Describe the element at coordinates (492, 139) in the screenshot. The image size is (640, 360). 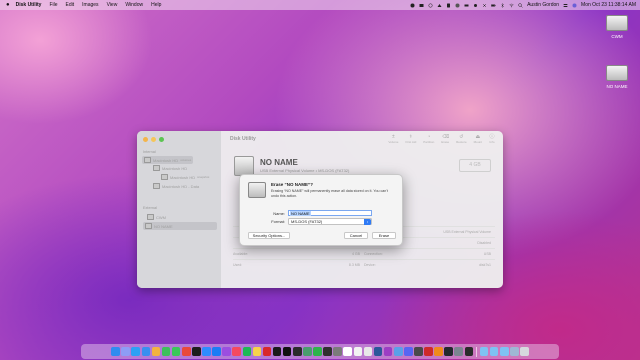
I see `toolbar-info-button: ⓘ Info` at that location.